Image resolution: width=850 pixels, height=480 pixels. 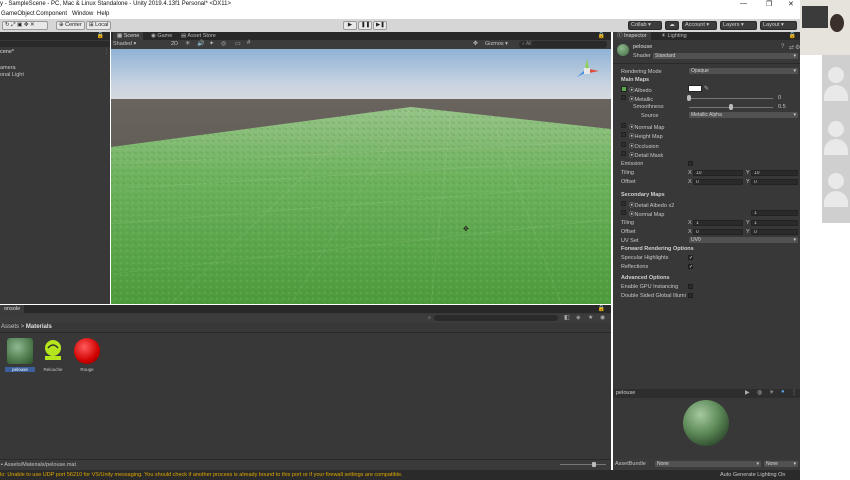 I want to click on tab-lighting: ☀ Lighting, so click(x=674, y=36).